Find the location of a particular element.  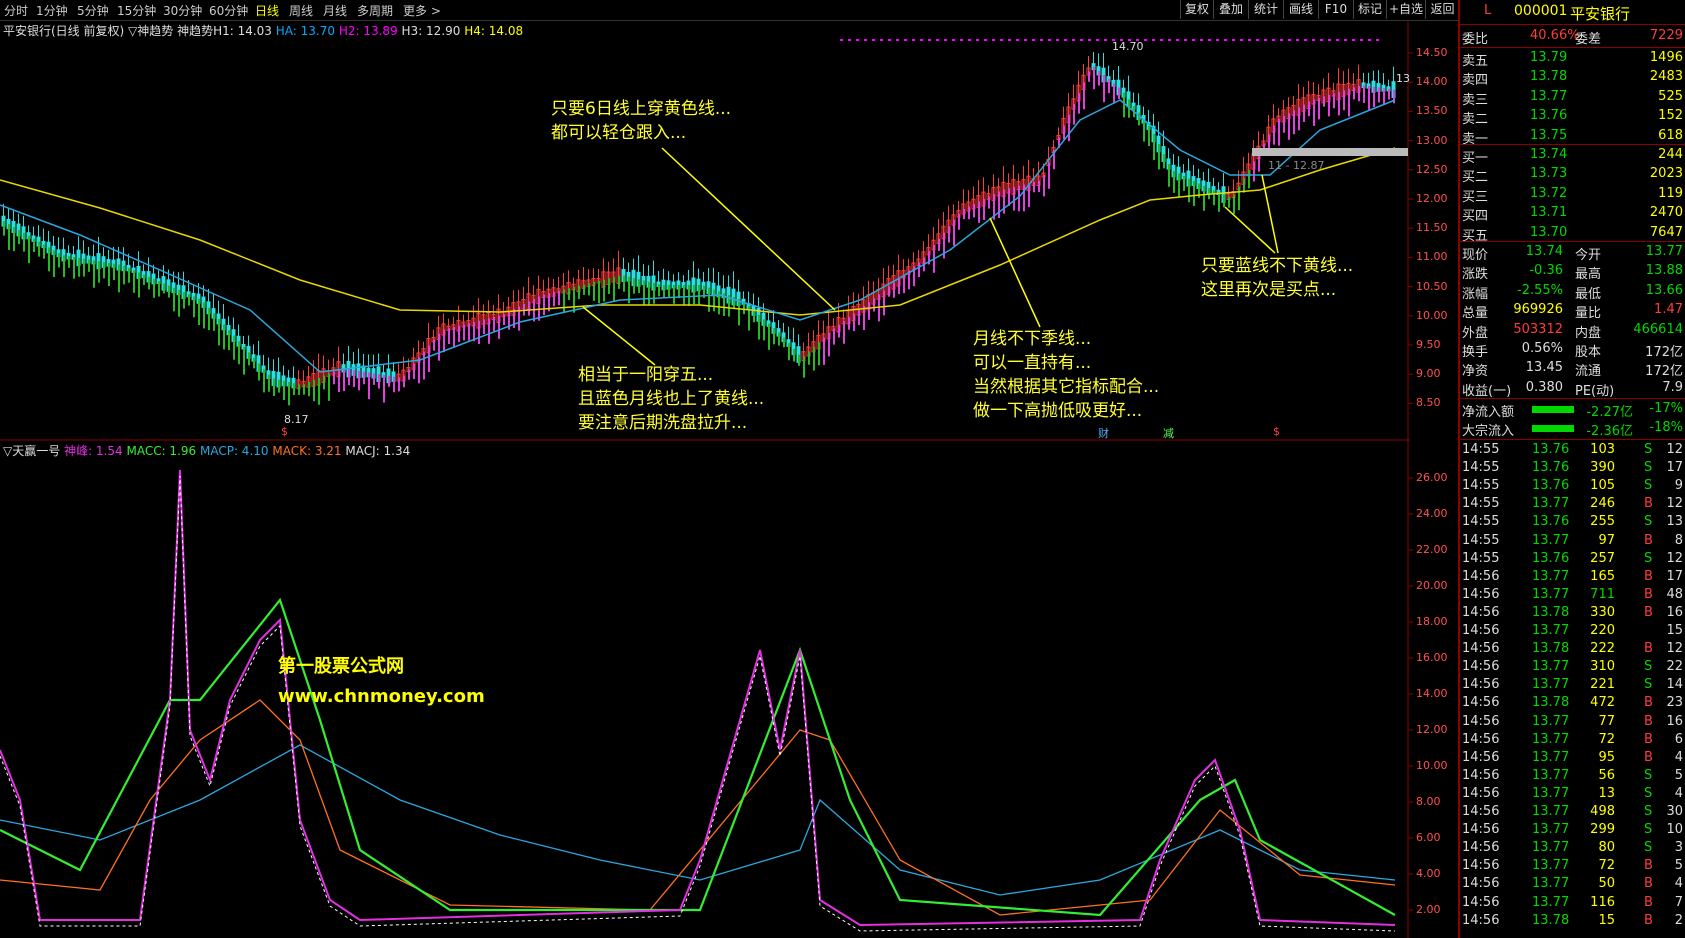

tick-row: 14:55 13.76 103 S 12 is located at coordinates (1572, 450).